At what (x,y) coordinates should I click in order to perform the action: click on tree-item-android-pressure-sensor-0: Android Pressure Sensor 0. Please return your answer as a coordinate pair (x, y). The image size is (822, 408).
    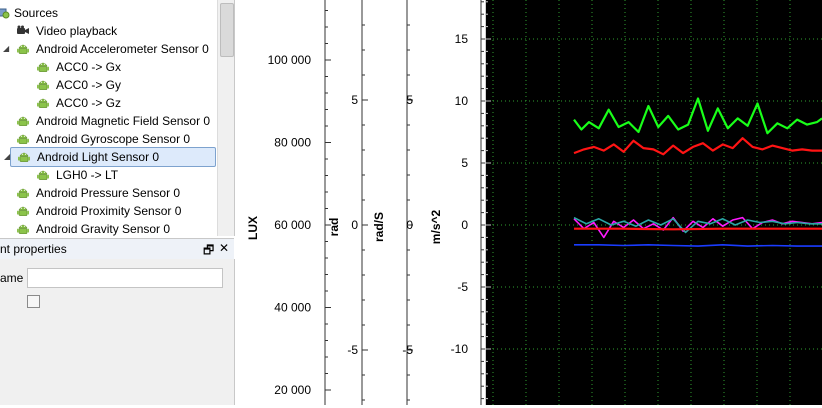
    Looking at the image, I should click on (108, 193).